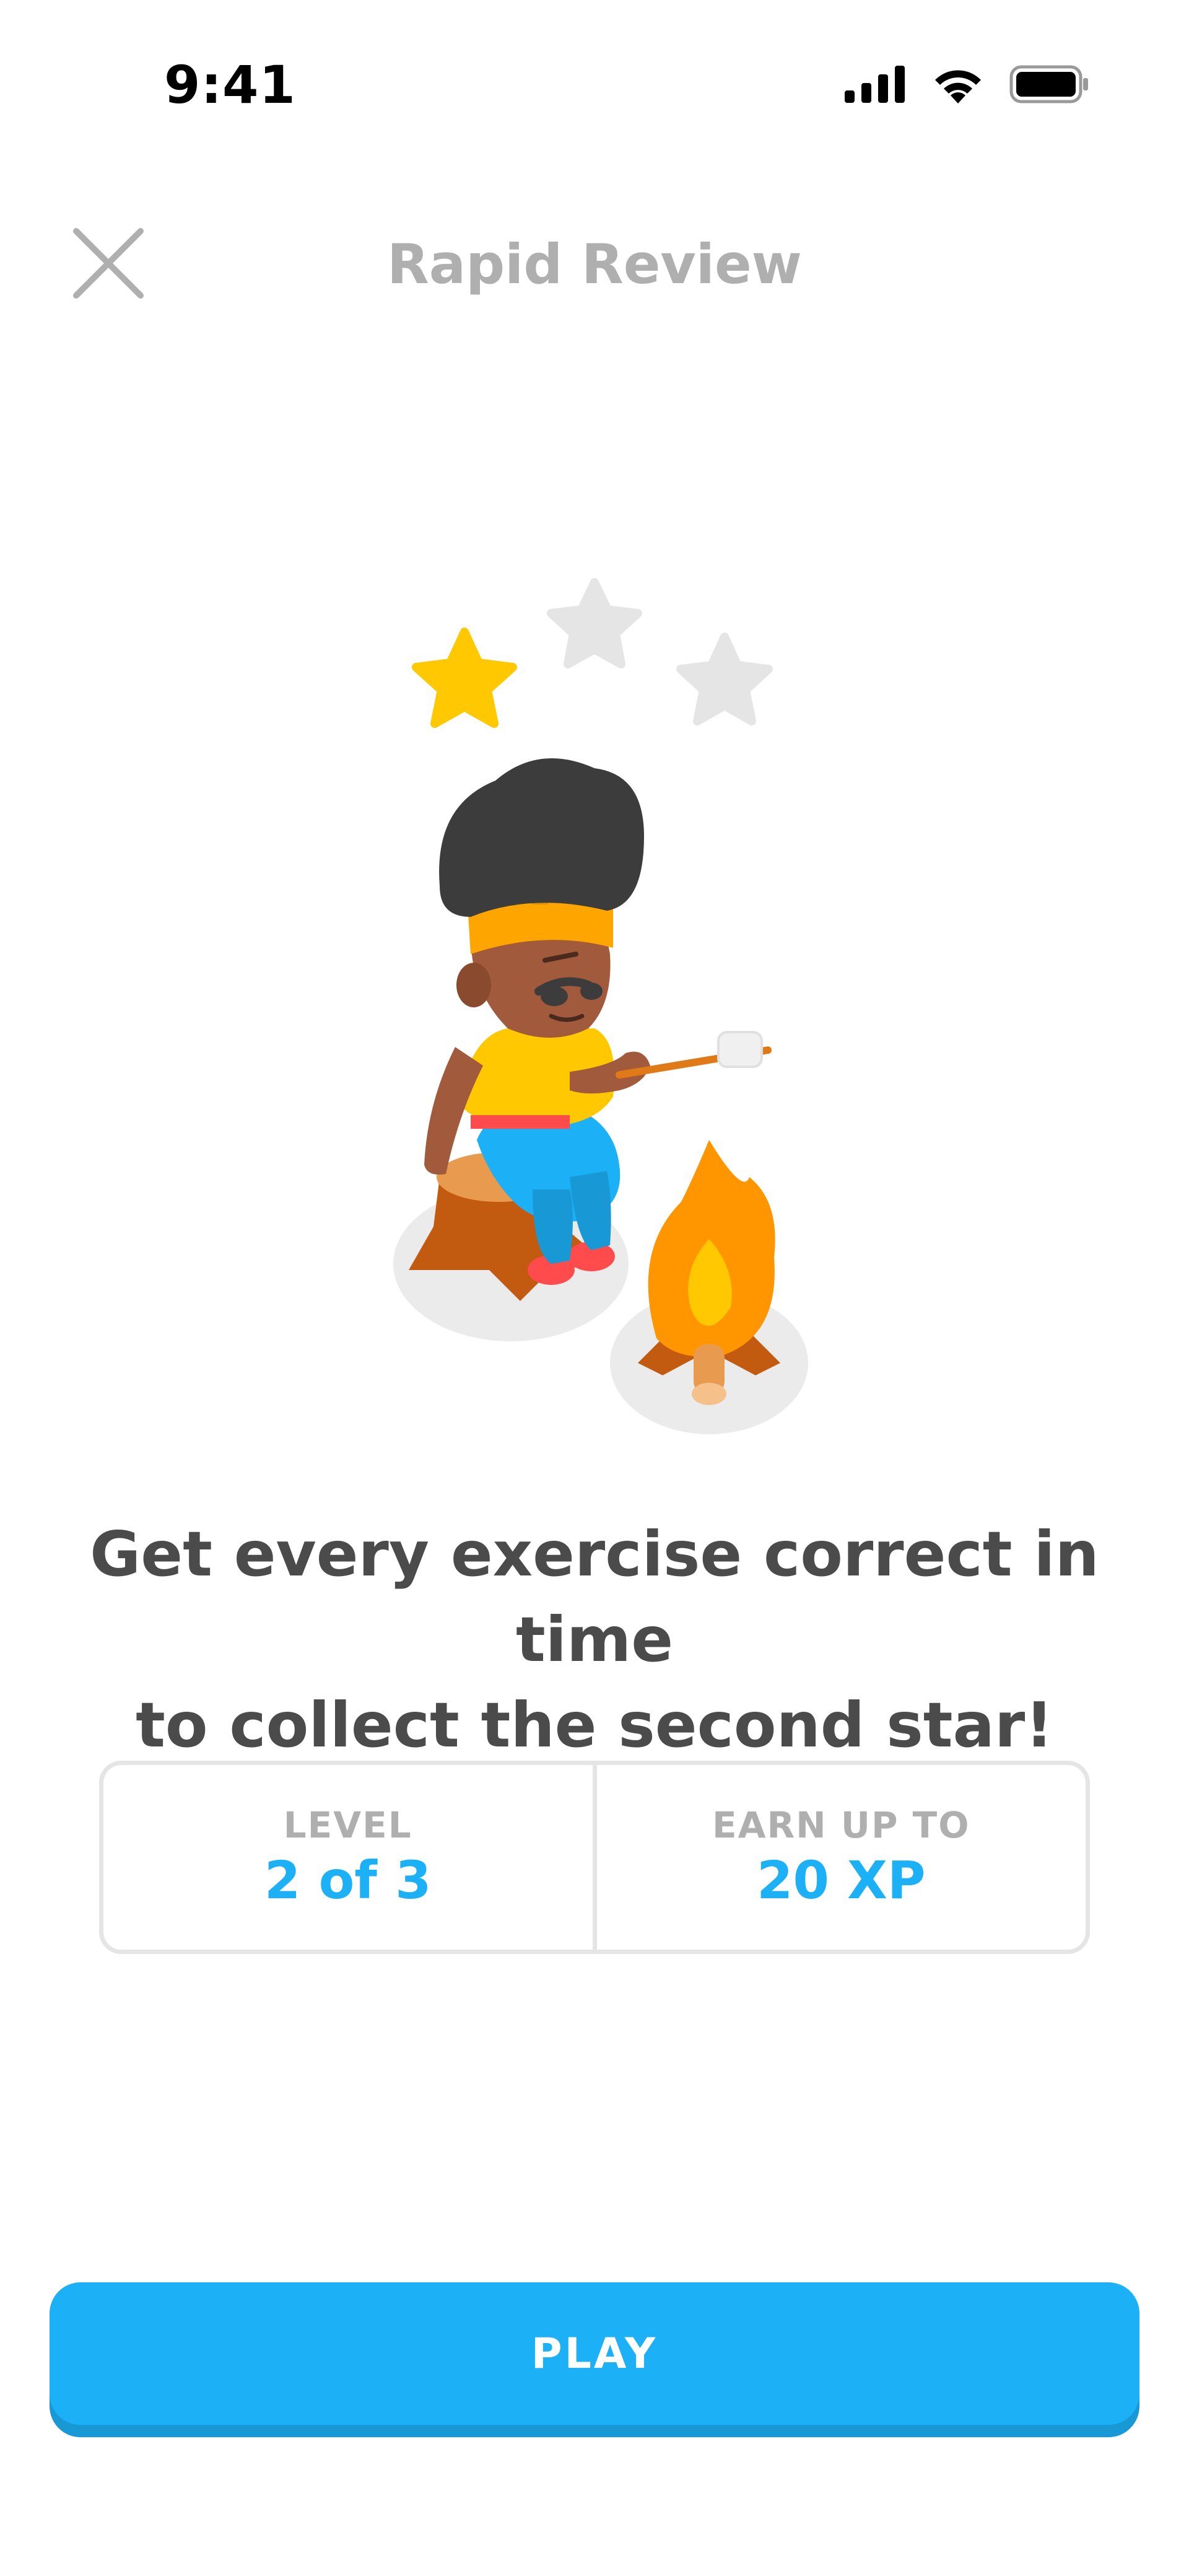 The height and width of the screenshot is (2576, 1189). Describe the element at coordinates (841, 1825) in the screenshot. I see `xp-label: EARN UP TO` at that location.